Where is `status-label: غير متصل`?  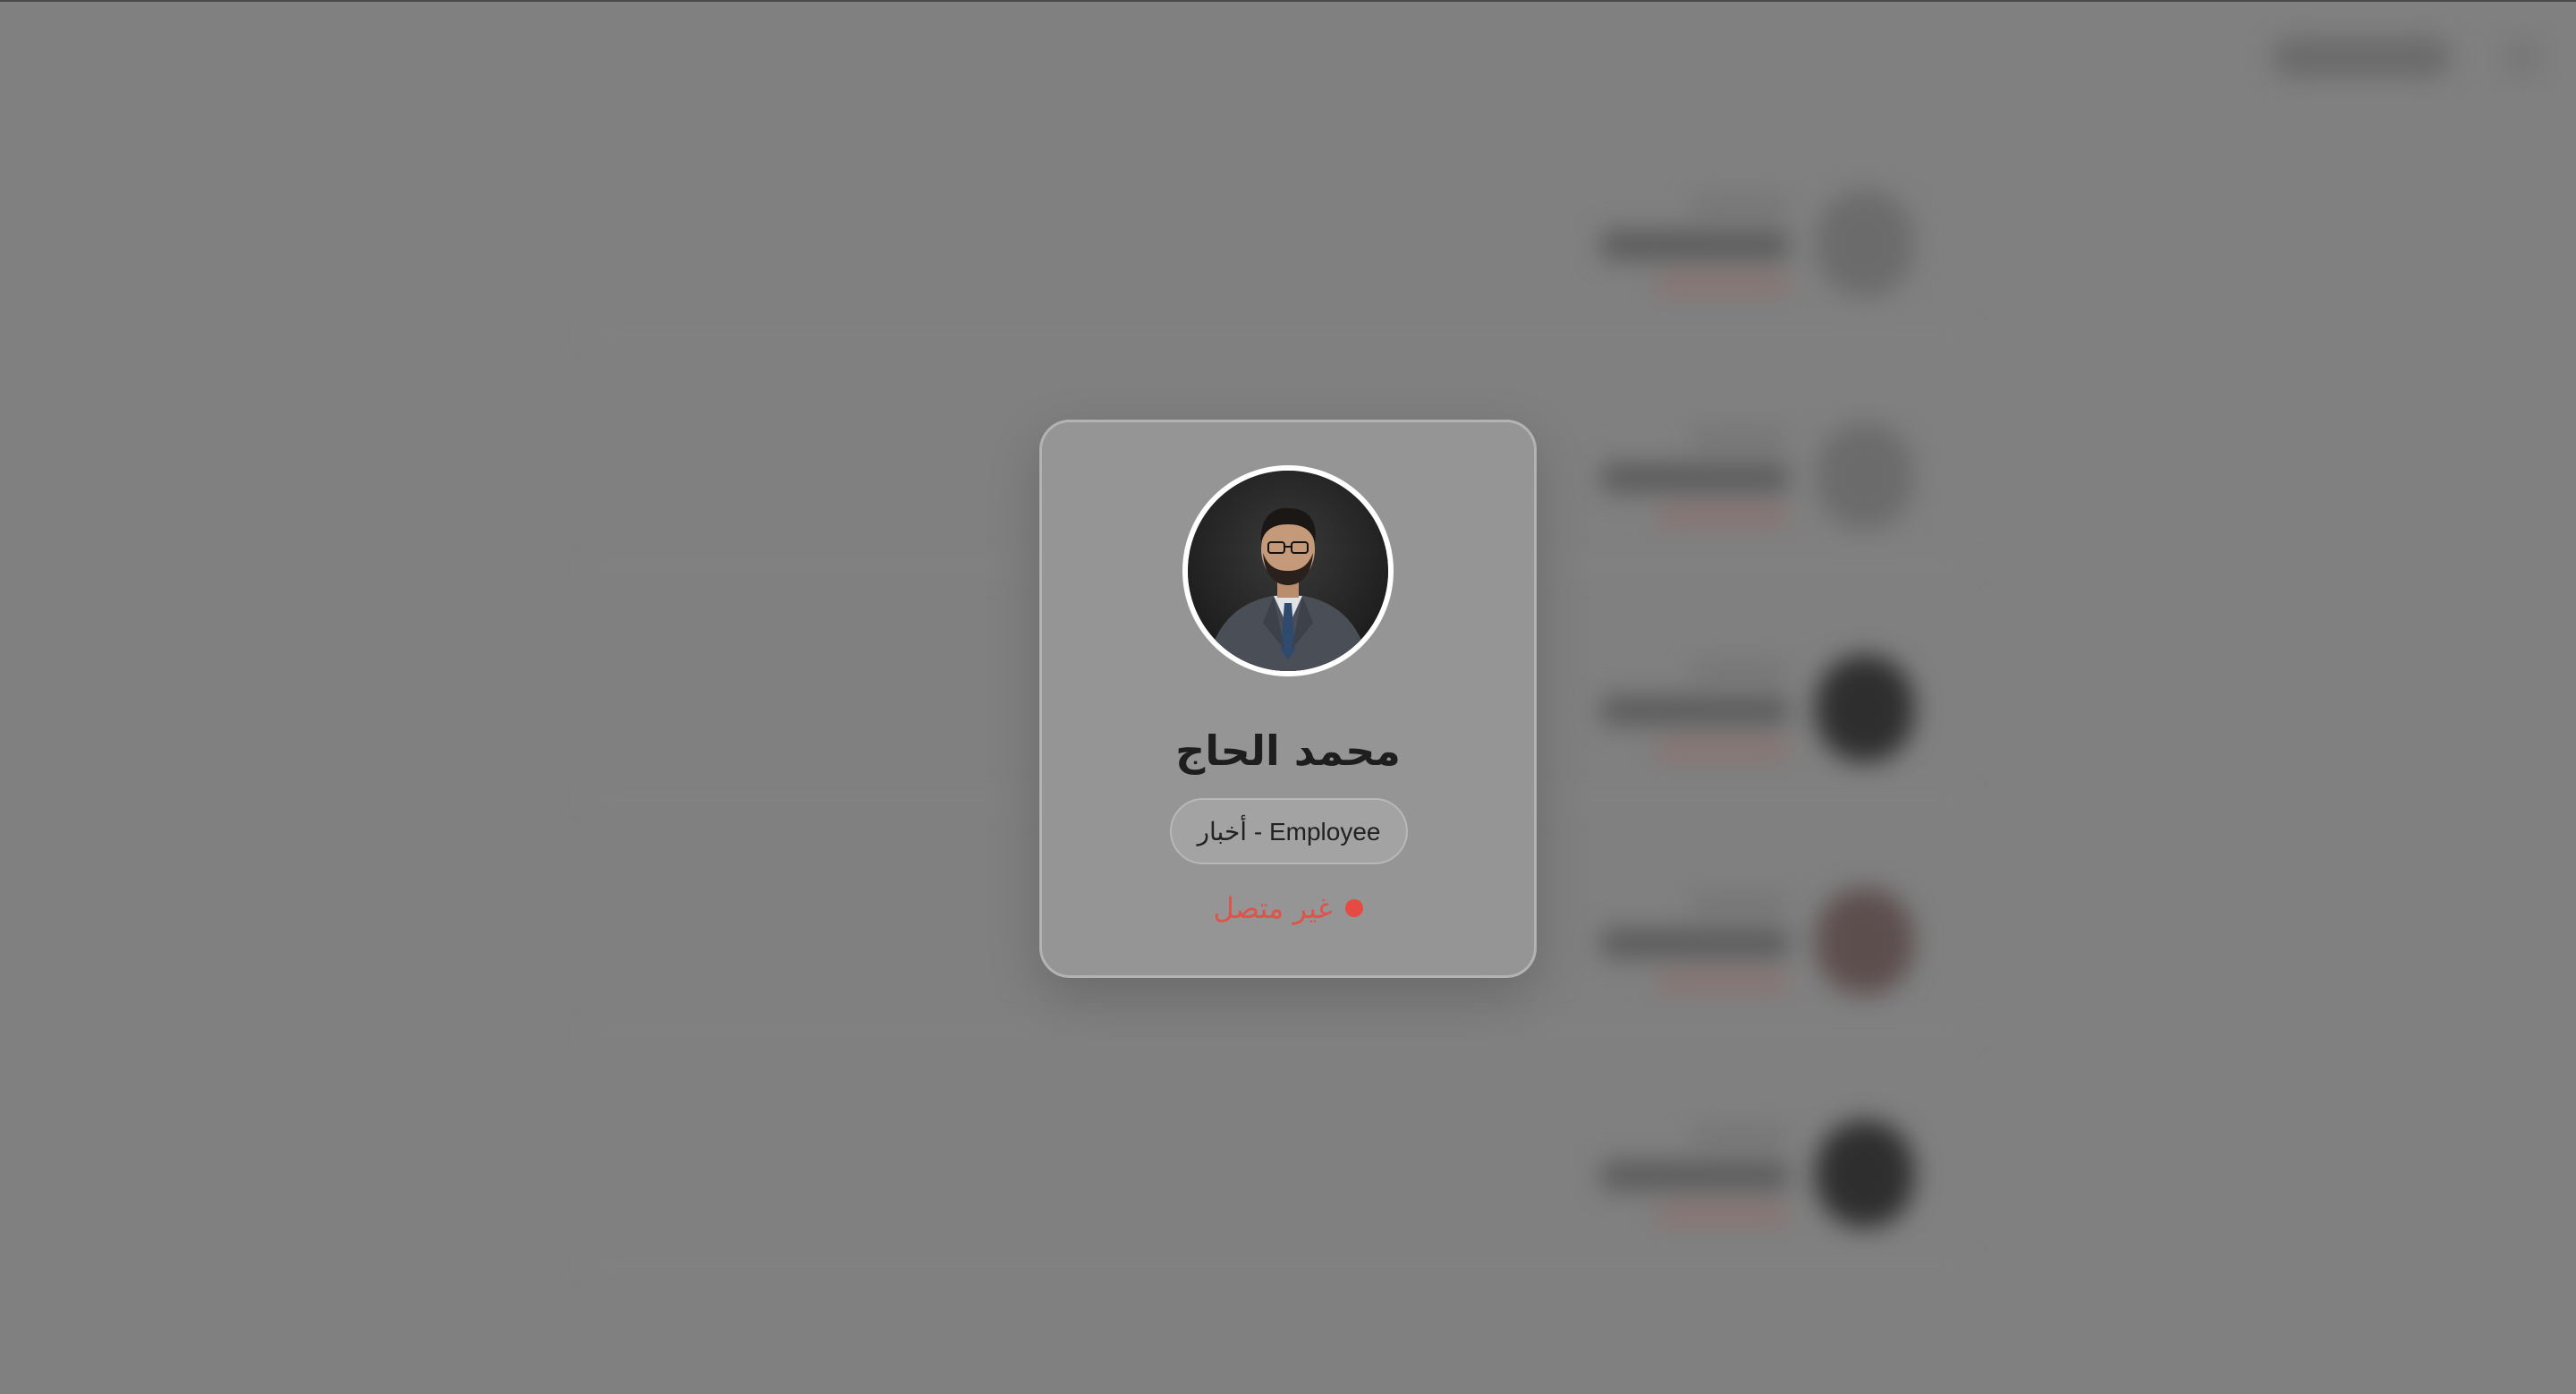 status-label: غير متصل is located at coordinates (1273, 908).